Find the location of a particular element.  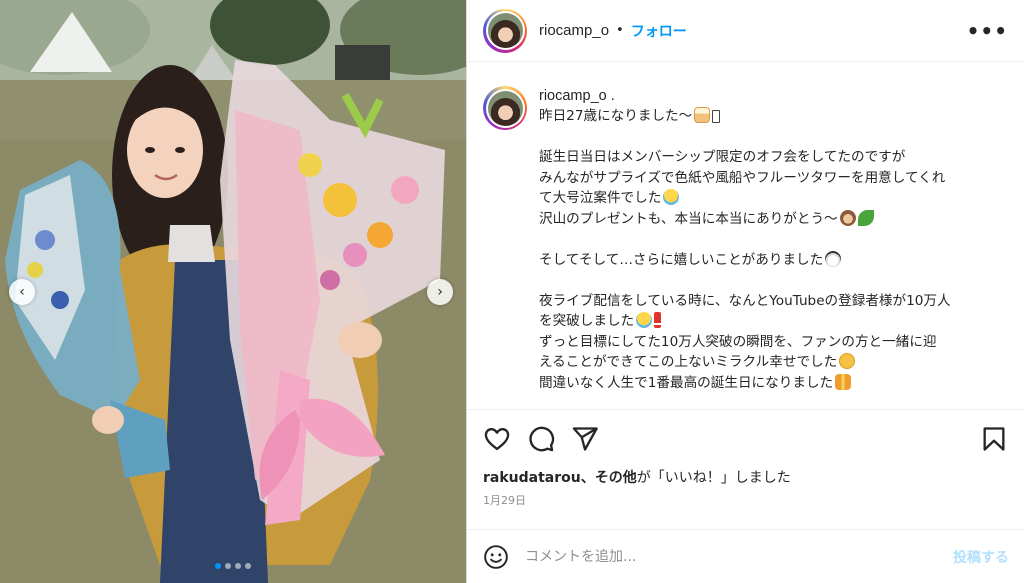

avatar-image is located at coordinates (505, 30).